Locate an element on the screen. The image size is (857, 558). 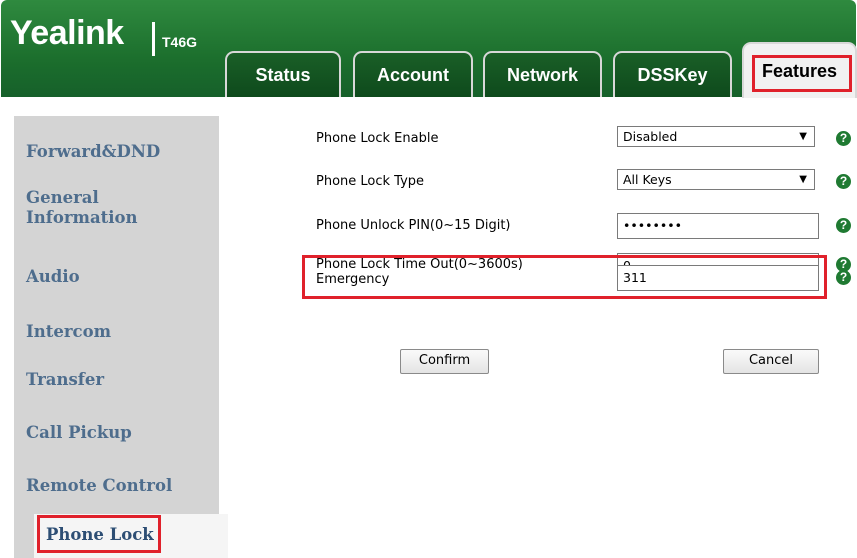
sidebar-item-transfer: Transfer is located at coordinates (116, 380).